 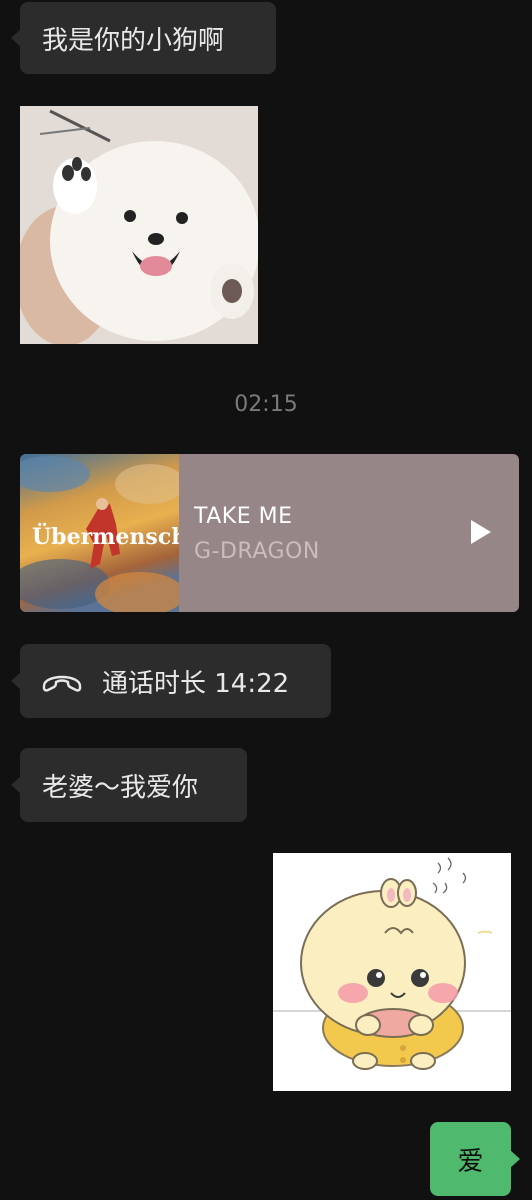 I want to click on hamster-sticker, so click(x=392, y=972).